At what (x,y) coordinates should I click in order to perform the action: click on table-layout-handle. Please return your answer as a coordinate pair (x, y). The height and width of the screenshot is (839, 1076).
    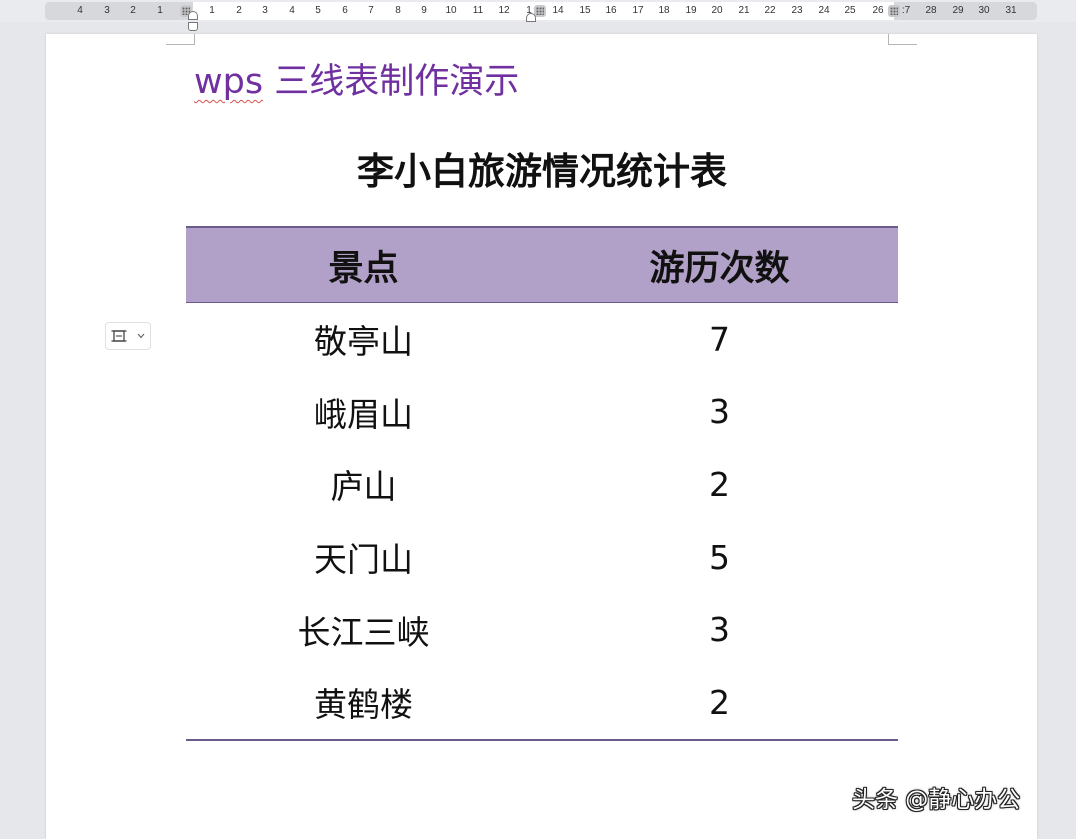
    Looking at the image, I should click on (128, 336).